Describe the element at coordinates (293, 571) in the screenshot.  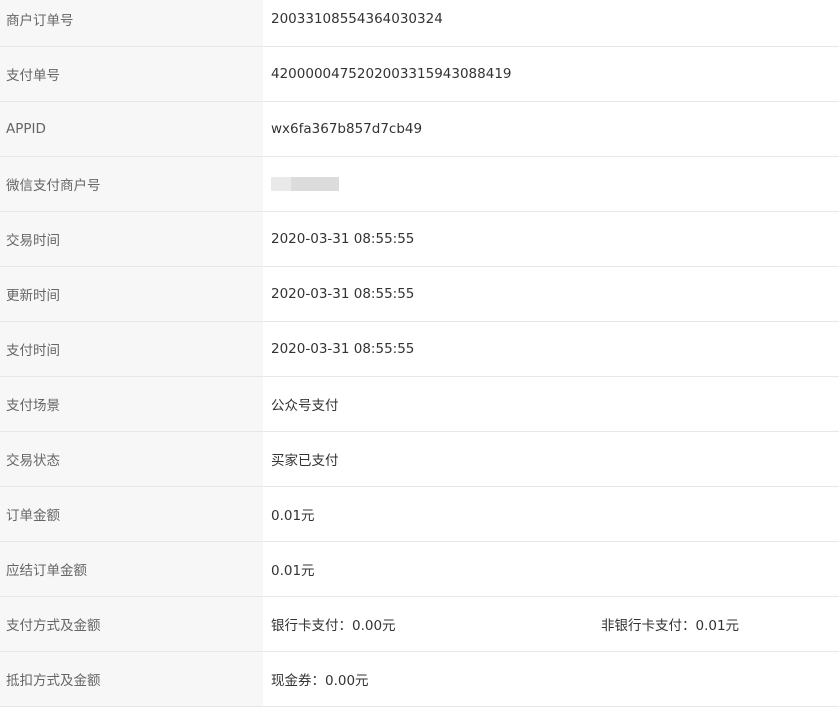
I see `value-settle-amount: 0.01元` at that location.